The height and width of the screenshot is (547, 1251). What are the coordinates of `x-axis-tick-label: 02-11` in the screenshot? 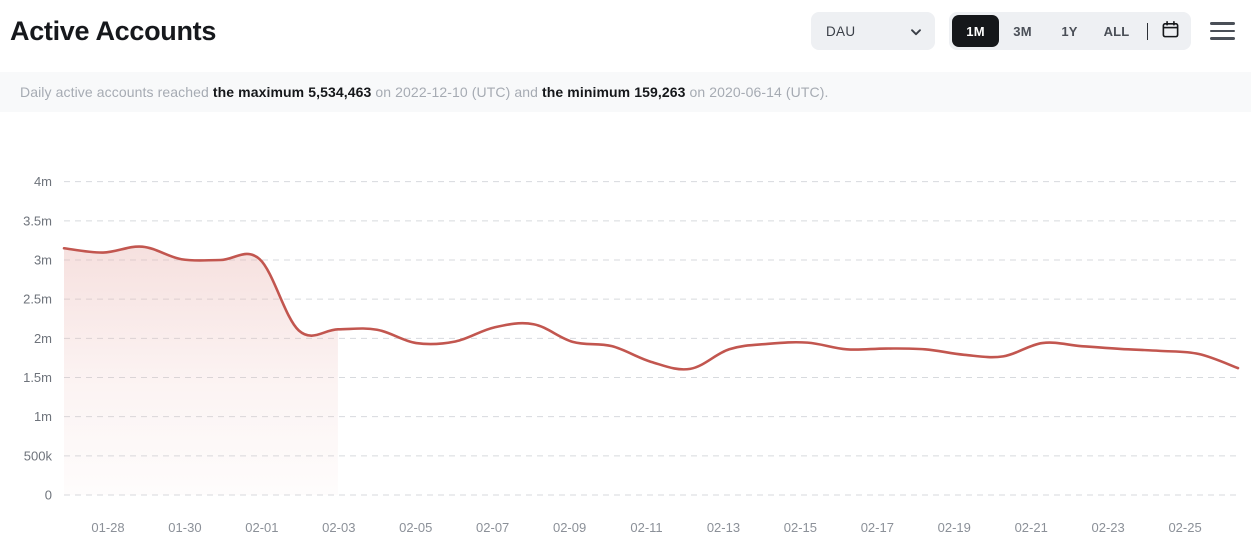 It's located at (646, 527).